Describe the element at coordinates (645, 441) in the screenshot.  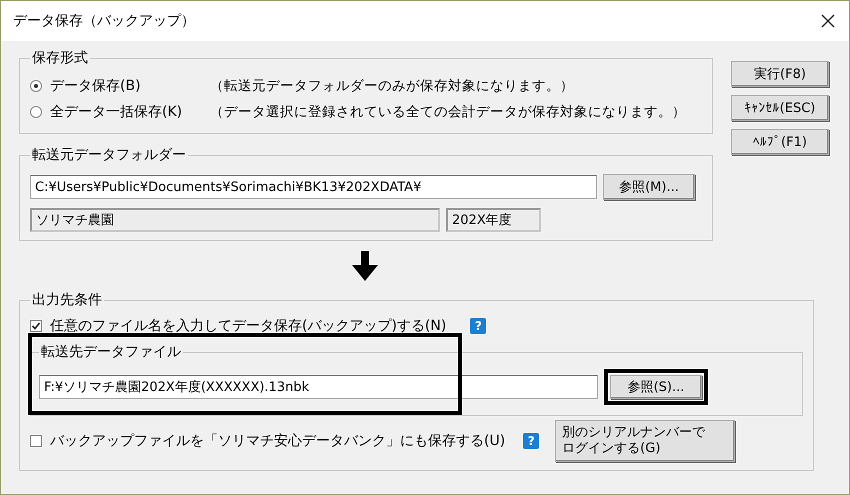
I see `login-button: 別のシリアルナンバーでログインする(G)` at that location.